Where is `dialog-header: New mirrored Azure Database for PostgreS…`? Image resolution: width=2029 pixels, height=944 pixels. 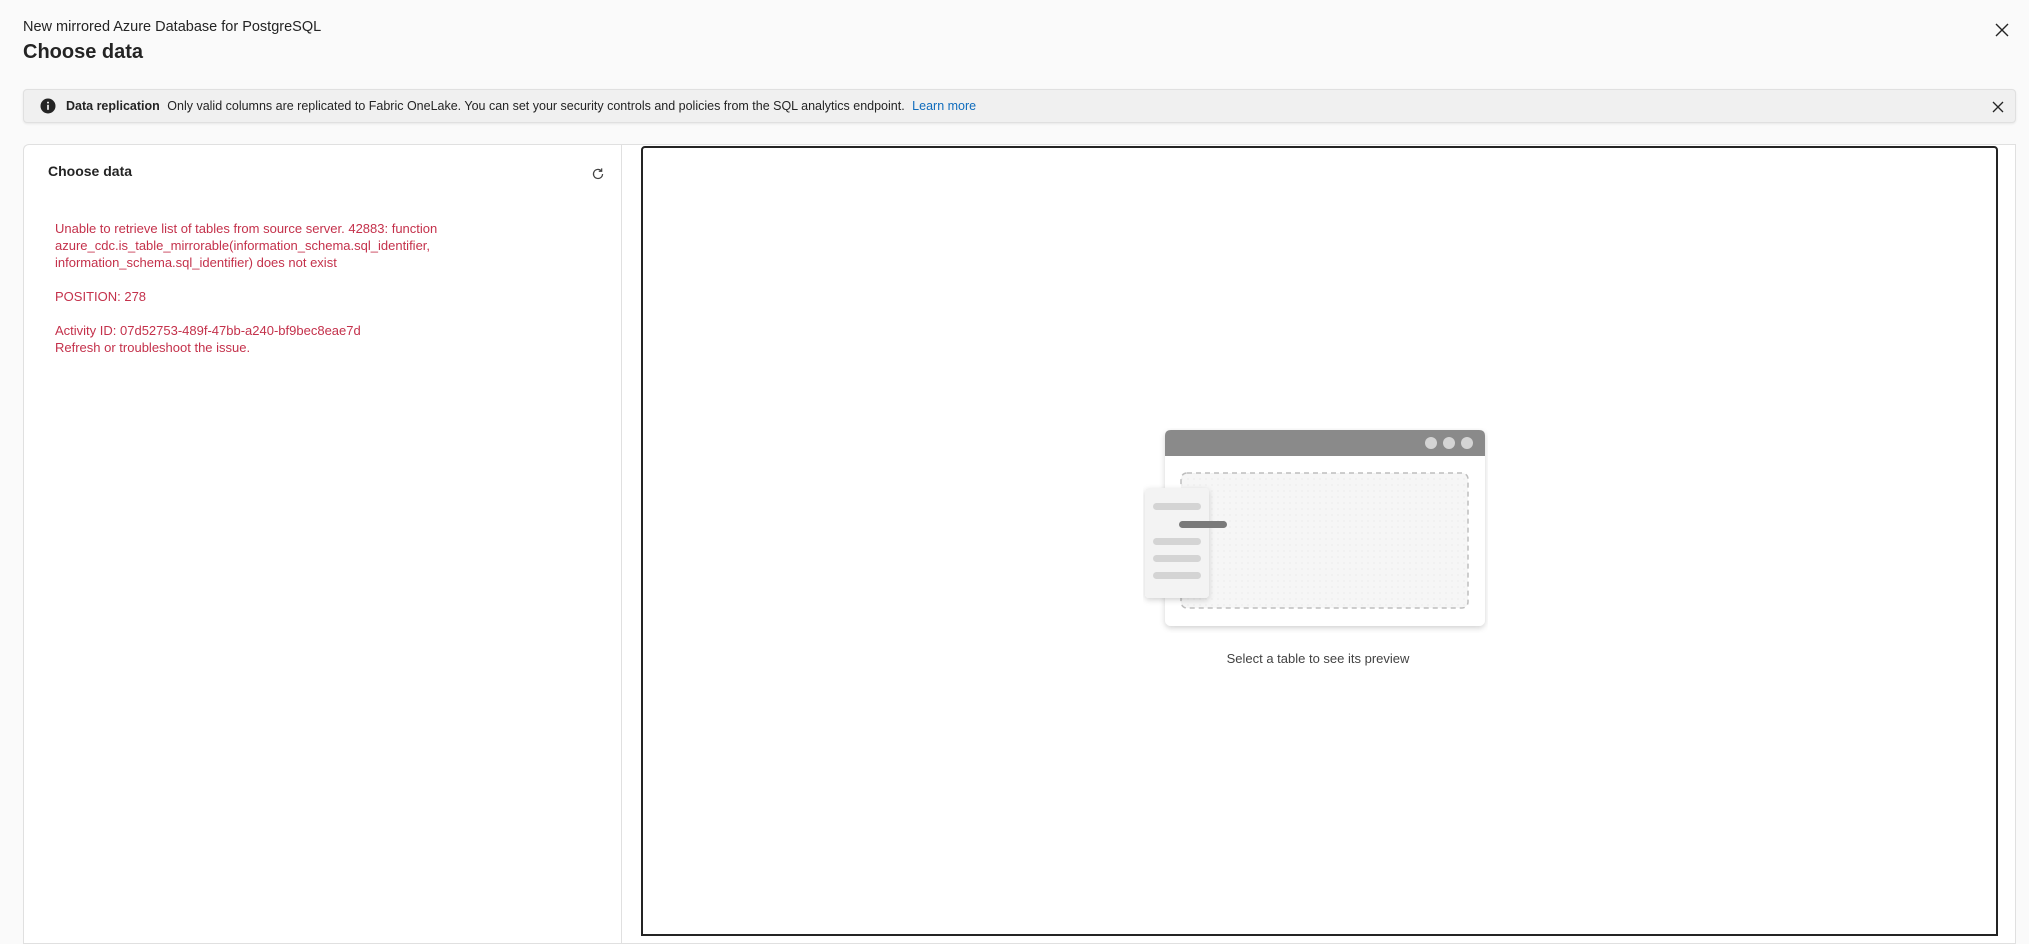
dialog-header: New mirrored Azure Database for PostgreS… is located at coordinates (172, 41).